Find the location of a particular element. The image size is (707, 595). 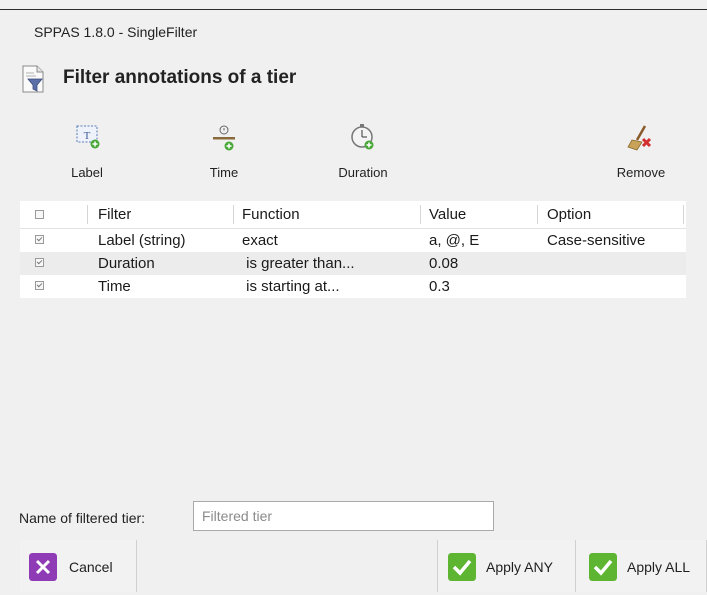

row-filter: Label (string) is located at coordinates (142, 240).